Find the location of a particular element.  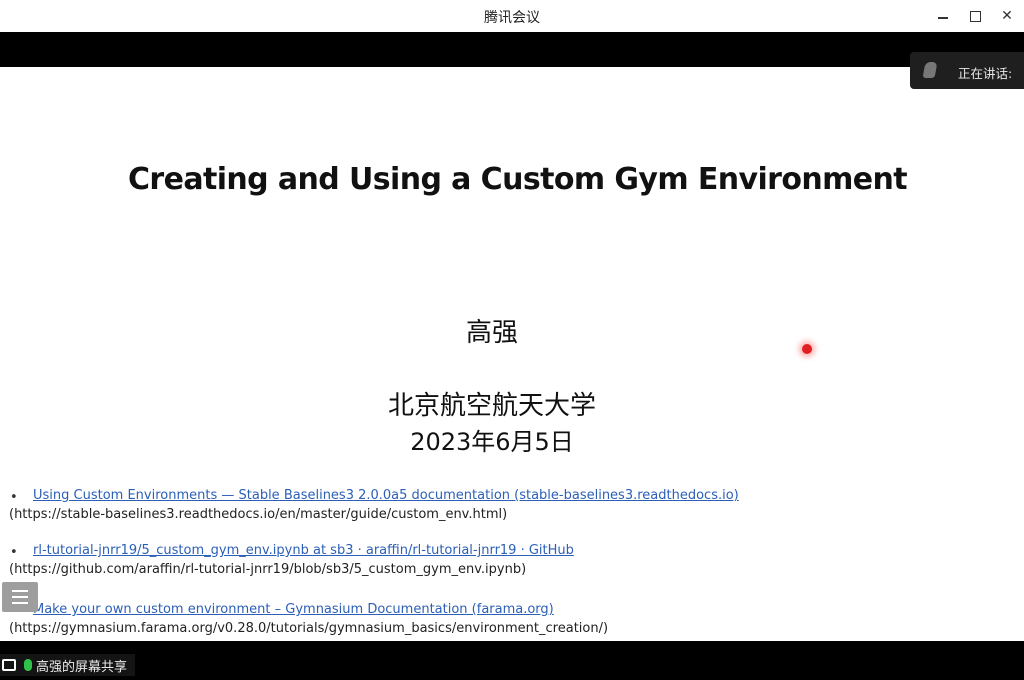

screen-share-label: 高强的屏幕共享 is located at coordinates (82, 667).